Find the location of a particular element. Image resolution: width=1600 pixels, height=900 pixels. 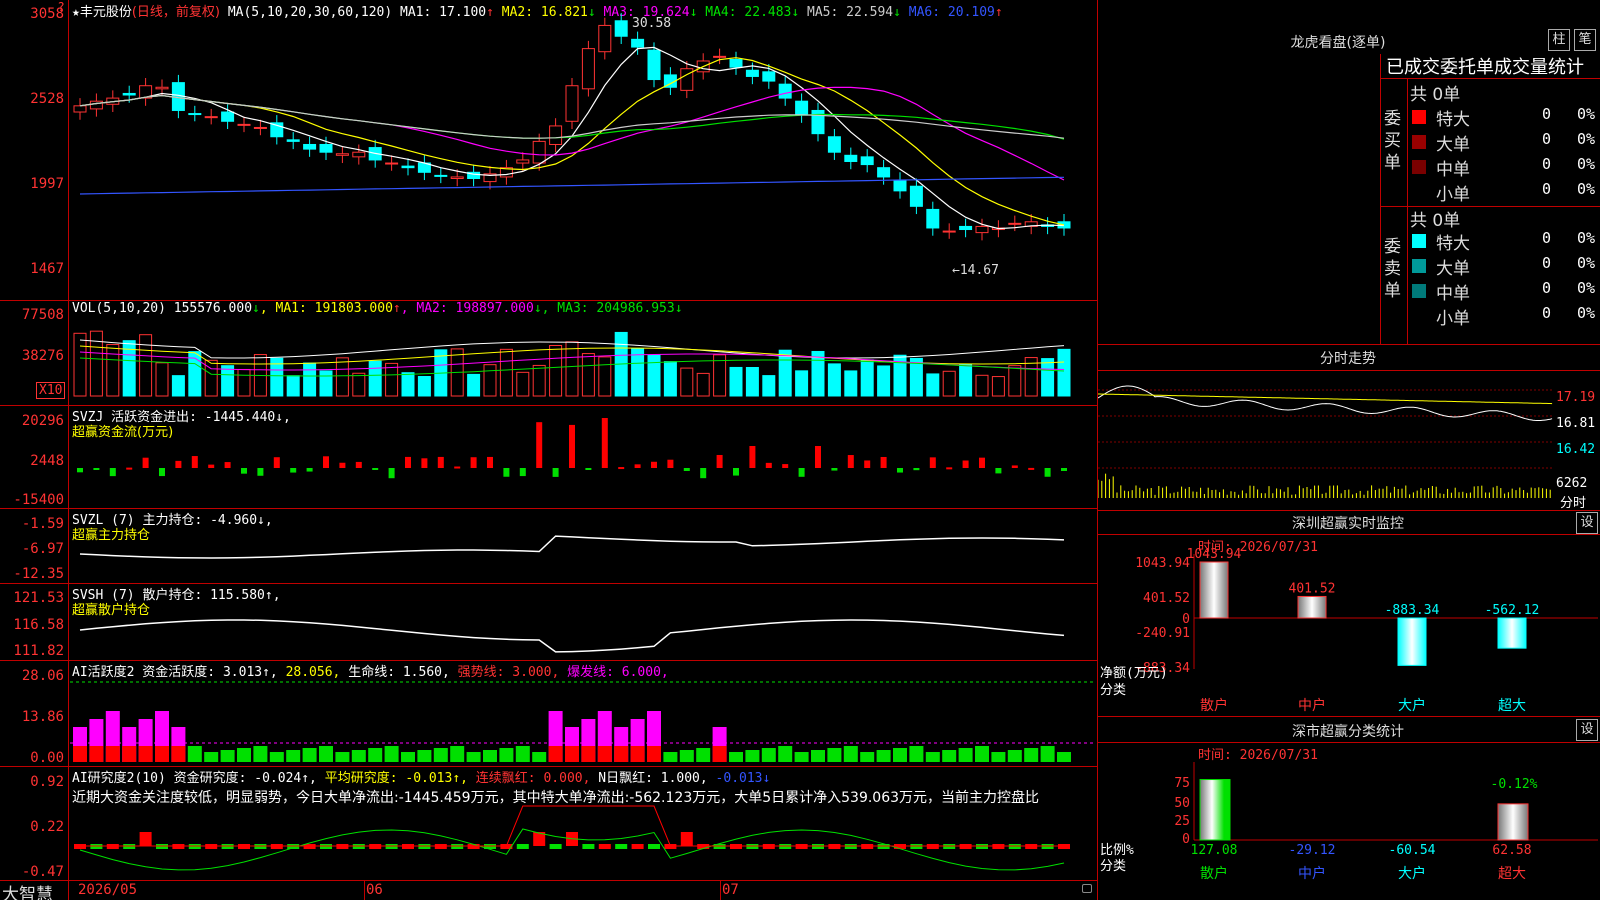

order-label: 大单 is located at coordinates (1453, 145).